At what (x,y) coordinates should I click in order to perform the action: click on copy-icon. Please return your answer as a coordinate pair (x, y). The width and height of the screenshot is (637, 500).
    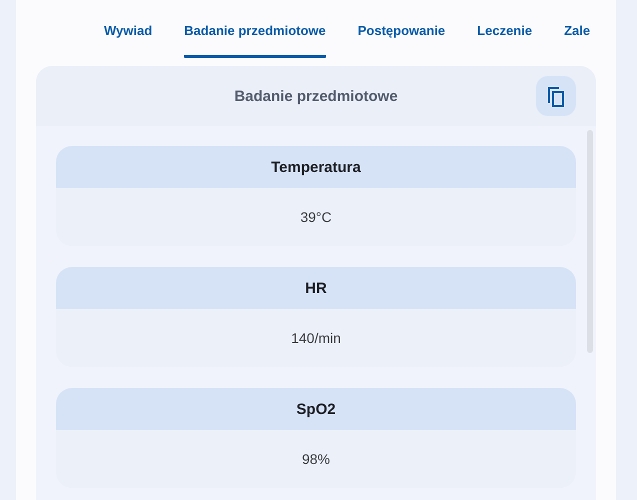
    Looking at the image, I should click on (556, 96).